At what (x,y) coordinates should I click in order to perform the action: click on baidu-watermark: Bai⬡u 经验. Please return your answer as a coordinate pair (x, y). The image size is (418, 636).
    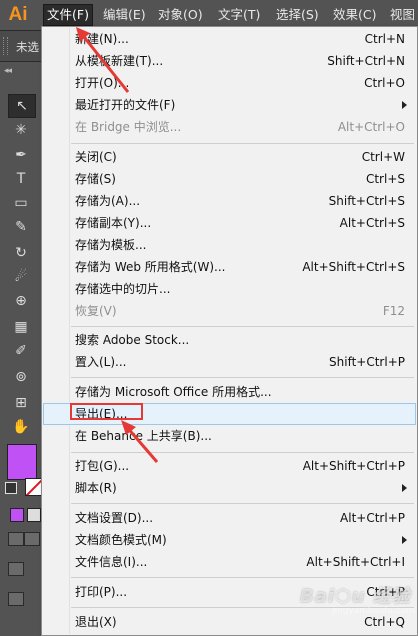
    Looking at the image, I should click on (355, 596).